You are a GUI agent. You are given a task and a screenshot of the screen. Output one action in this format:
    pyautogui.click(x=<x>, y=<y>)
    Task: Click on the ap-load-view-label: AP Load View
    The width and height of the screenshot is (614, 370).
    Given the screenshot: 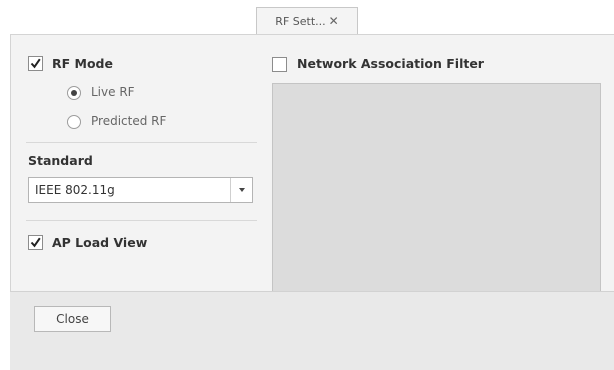 What is the action you would take?
    pyautogui.click(x=100, y=242)
    